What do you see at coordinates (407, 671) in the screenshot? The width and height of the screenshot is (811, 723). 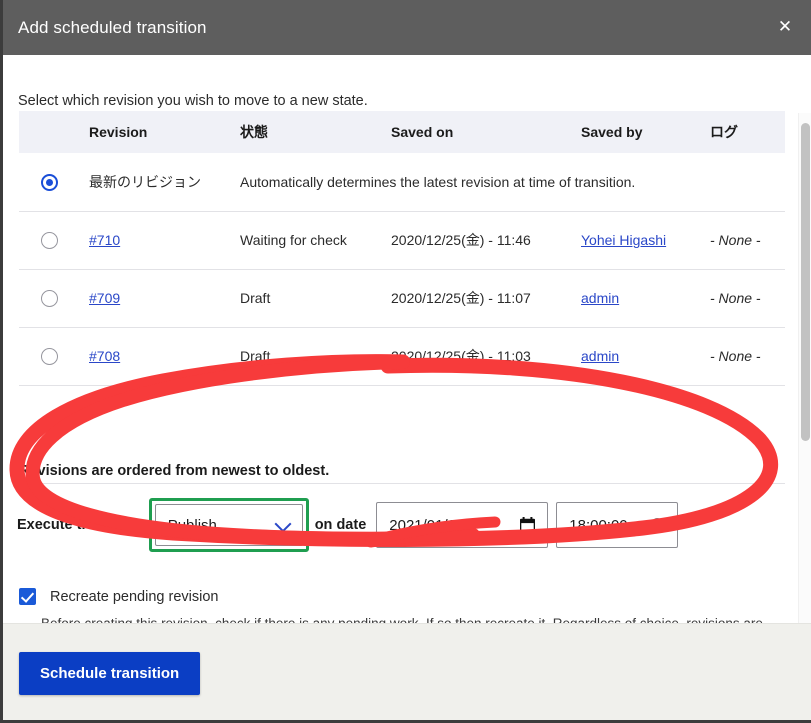 I see `dialog-footer: Schedule transition` at bounding box center [407, 671].